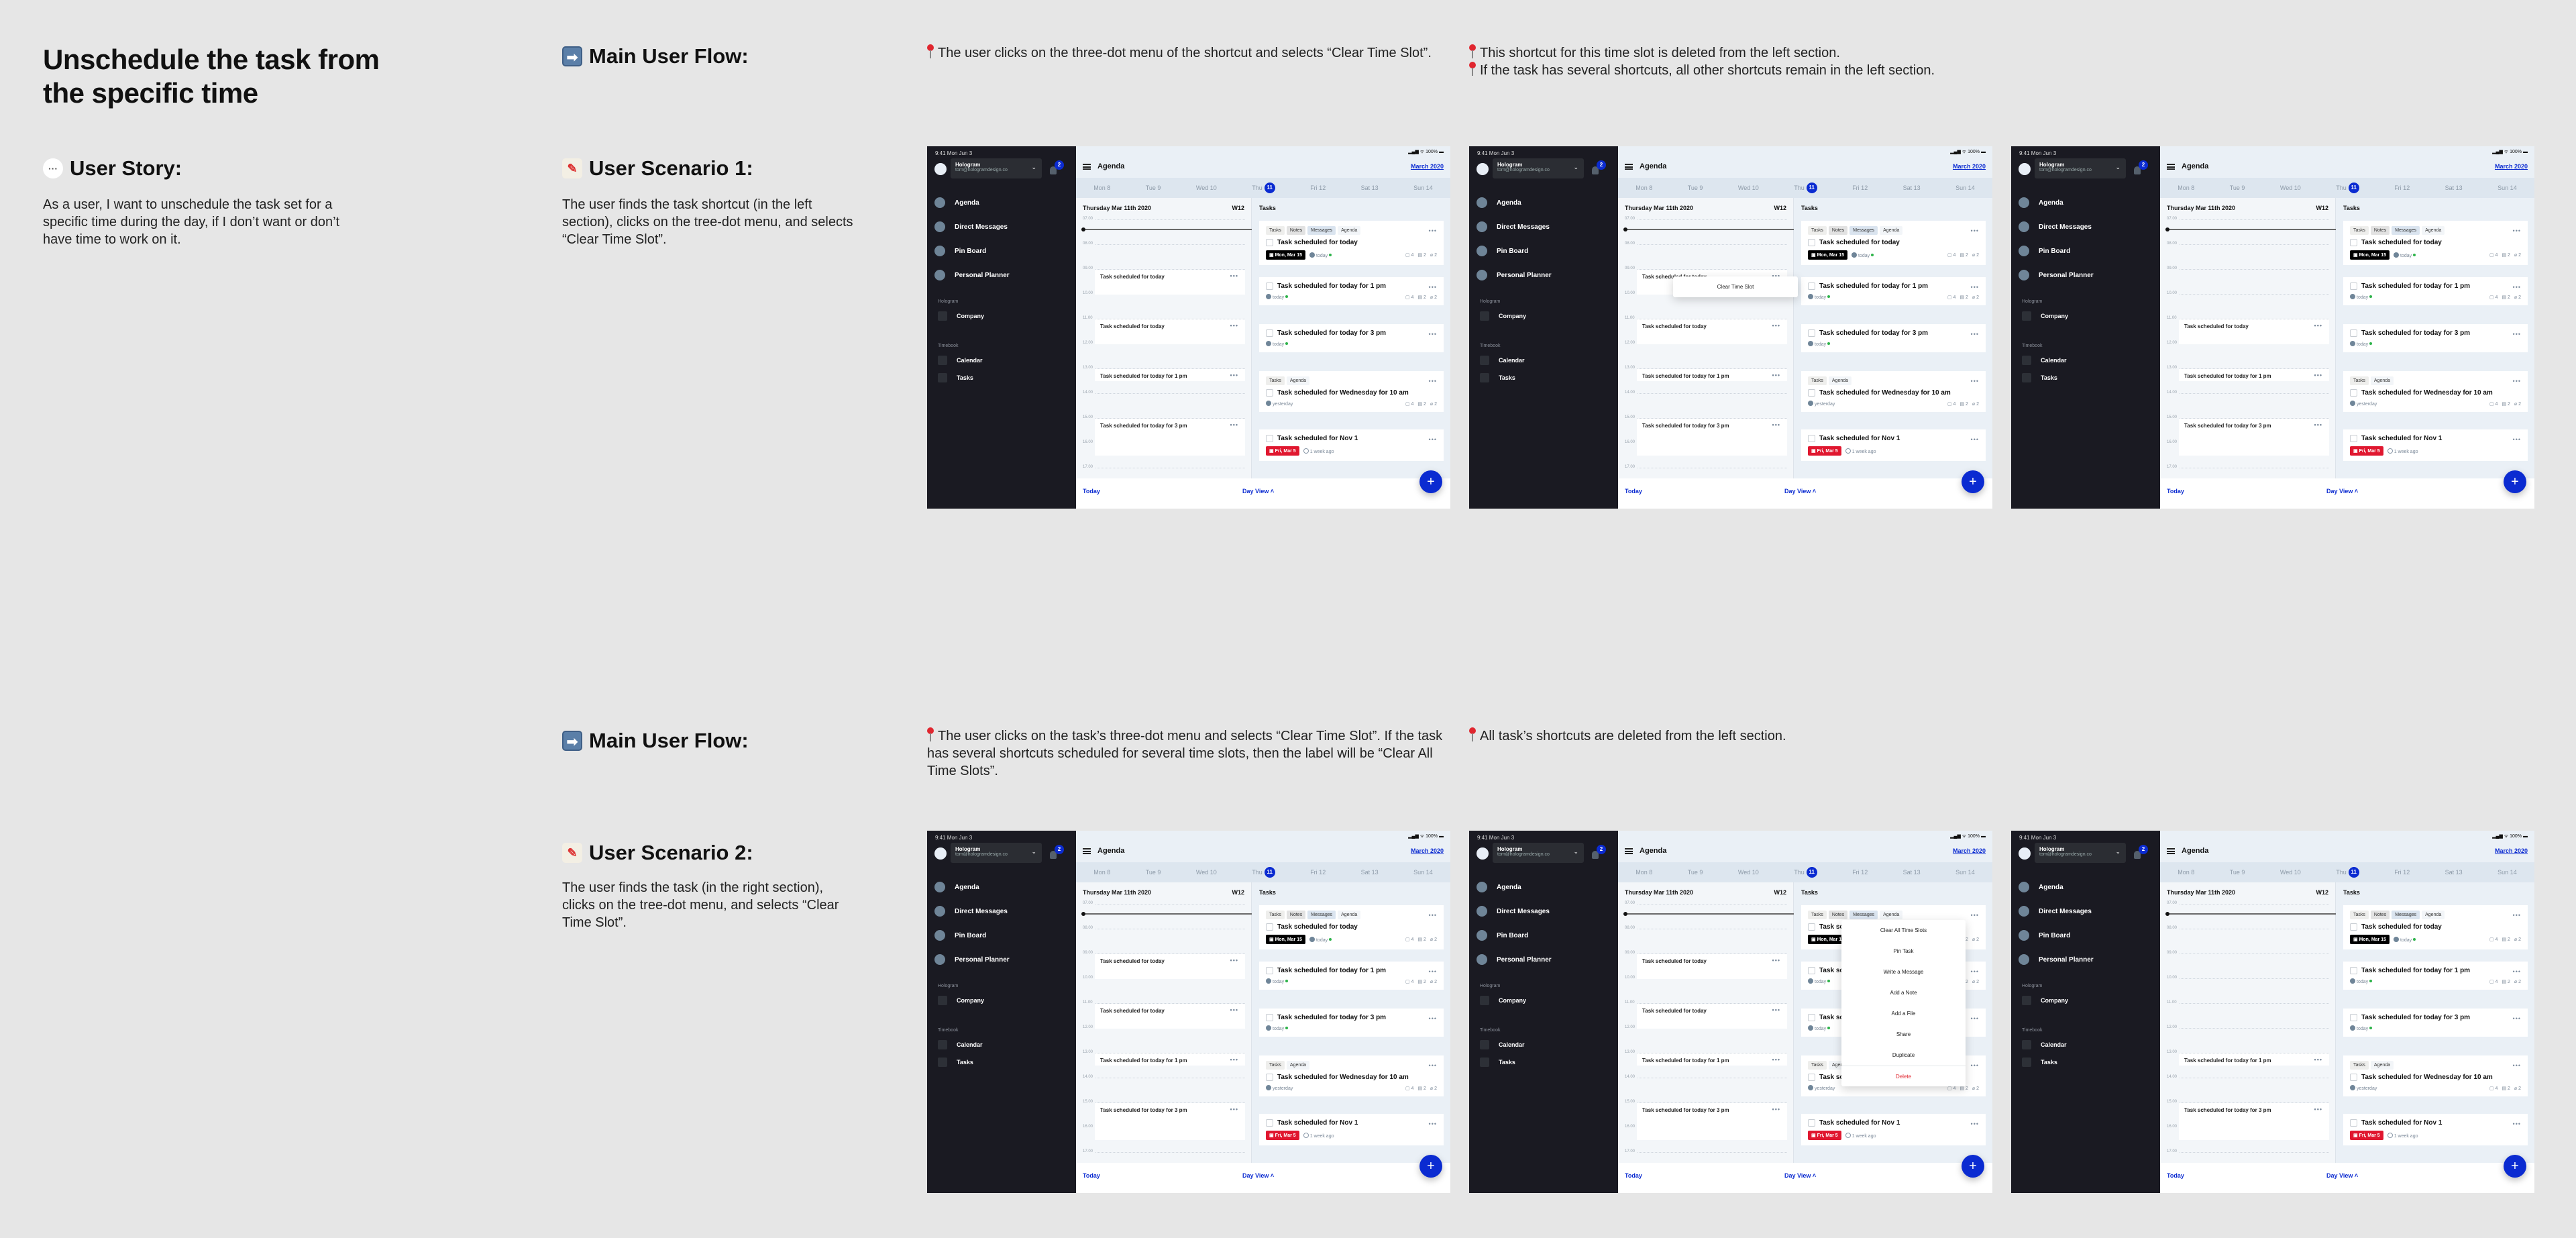 The image size is (2576, 1238). Describe the element at coordinates (2254, 1122) in the screenshot. I see `time-slot-shortcut: Task scheduled for today for 3 pm •••` at that location.